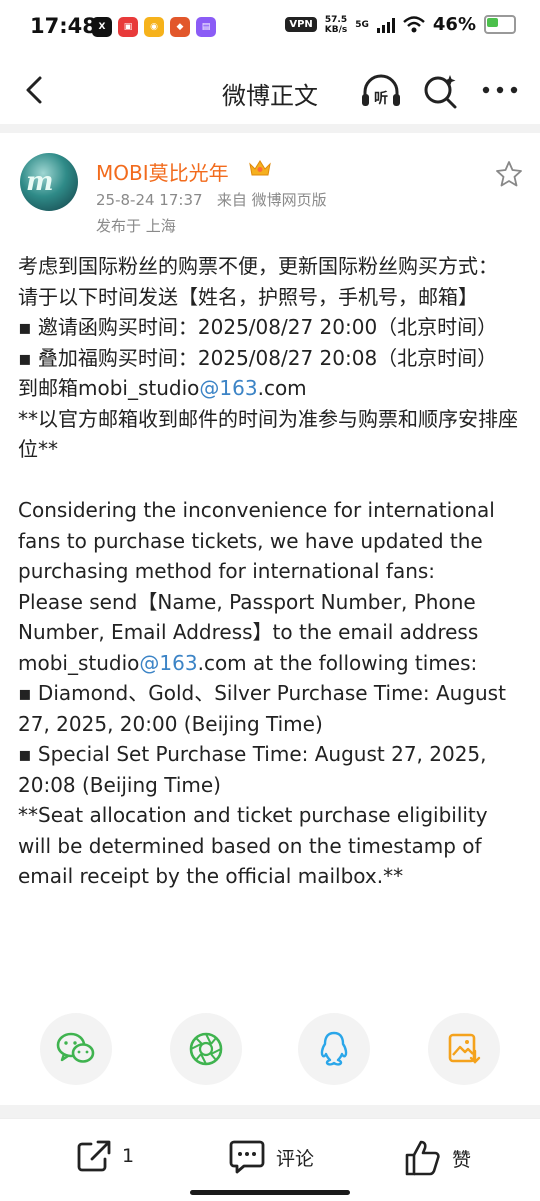  What do you see at coordinates (211, 199) in the screenshot?
I see `post-meta: 25-8-24 17:37 来自 微博网页版` at bounding box center [211, 199].